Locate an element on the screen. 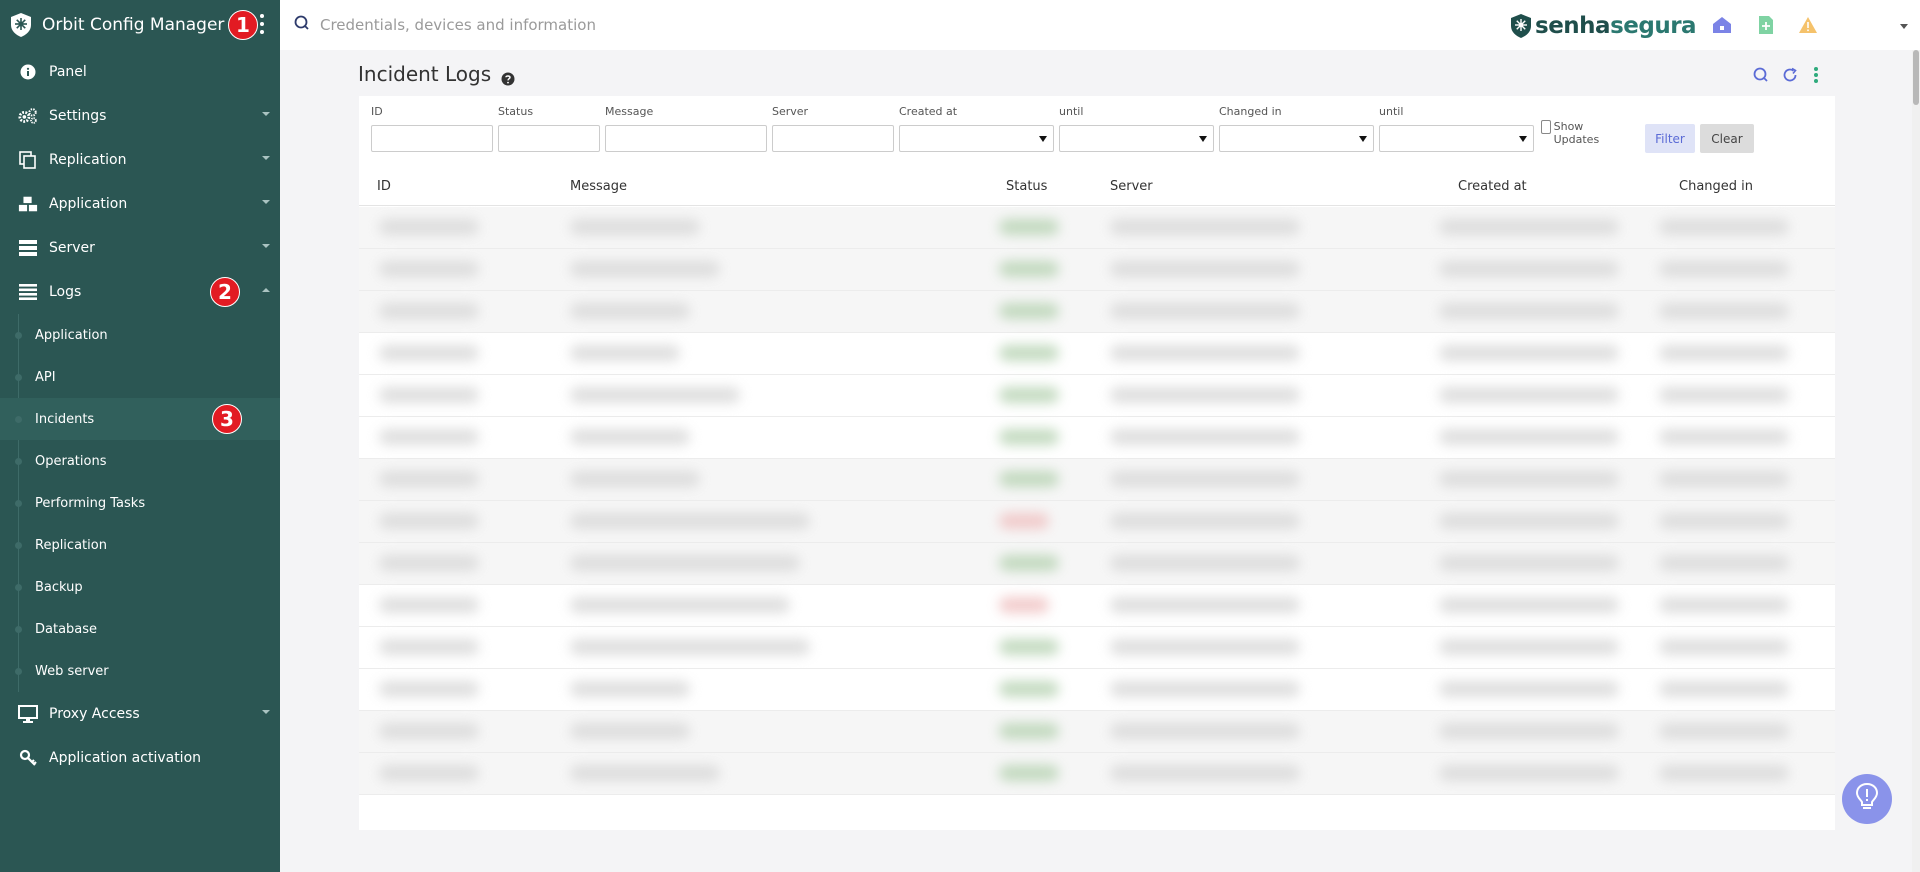 The image size is (1920, 872). column-header-changed-in: Changed in is located at coordinates (1716, 187).